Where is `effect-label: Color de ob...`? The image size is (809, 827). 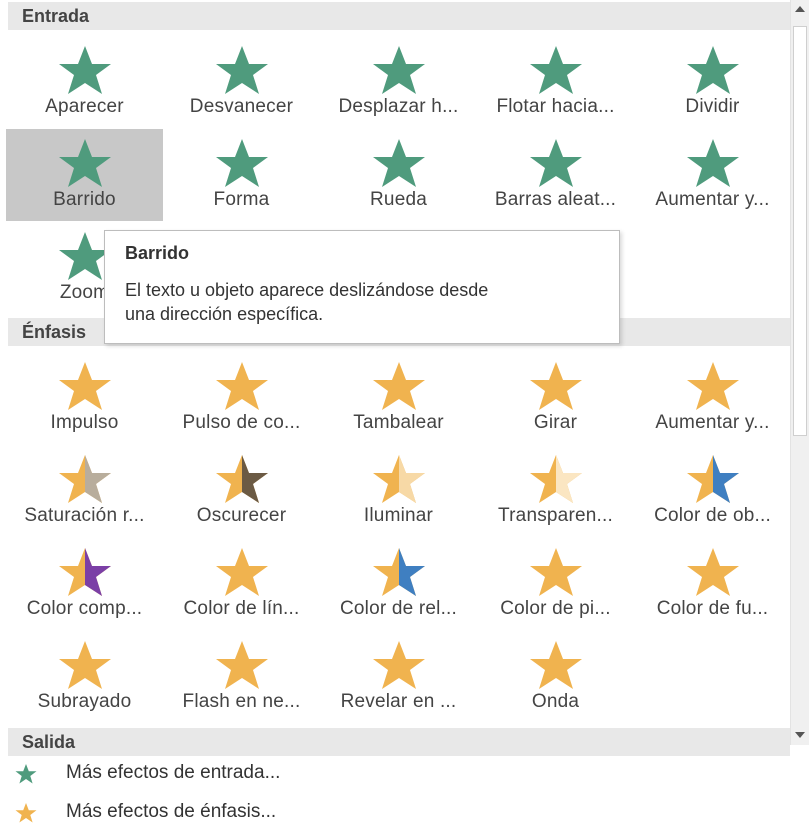
effect-label: Color de ob... is located at coordinates (712, 515).